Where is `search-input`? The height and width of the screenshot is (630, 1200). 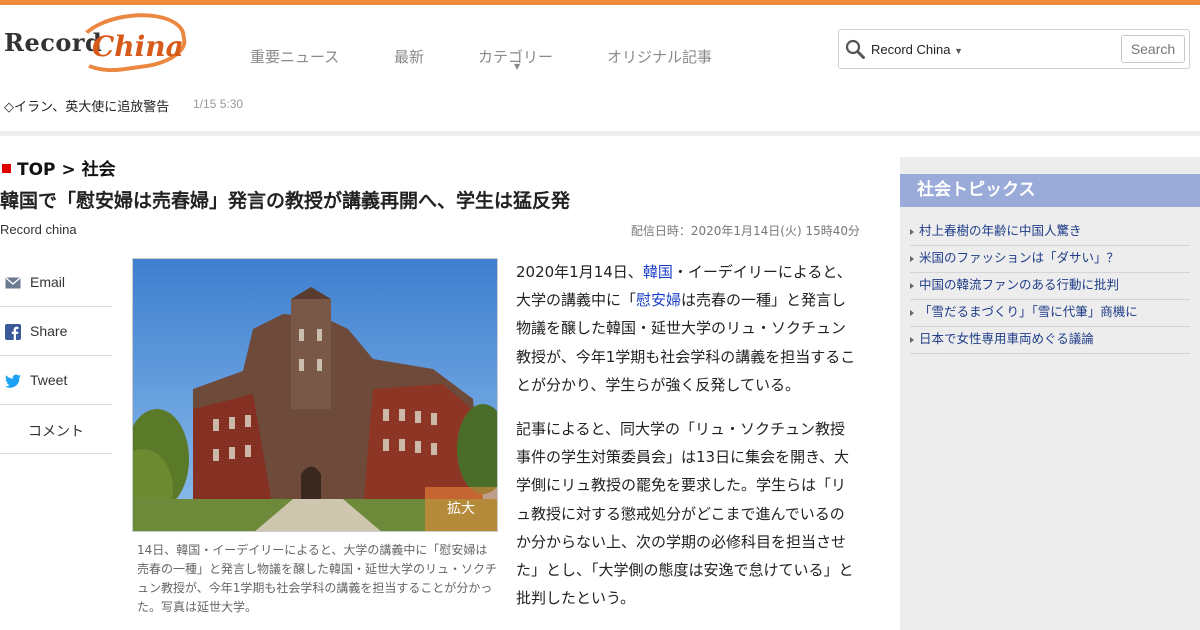
search-input is located at coordinates (1042, 49).